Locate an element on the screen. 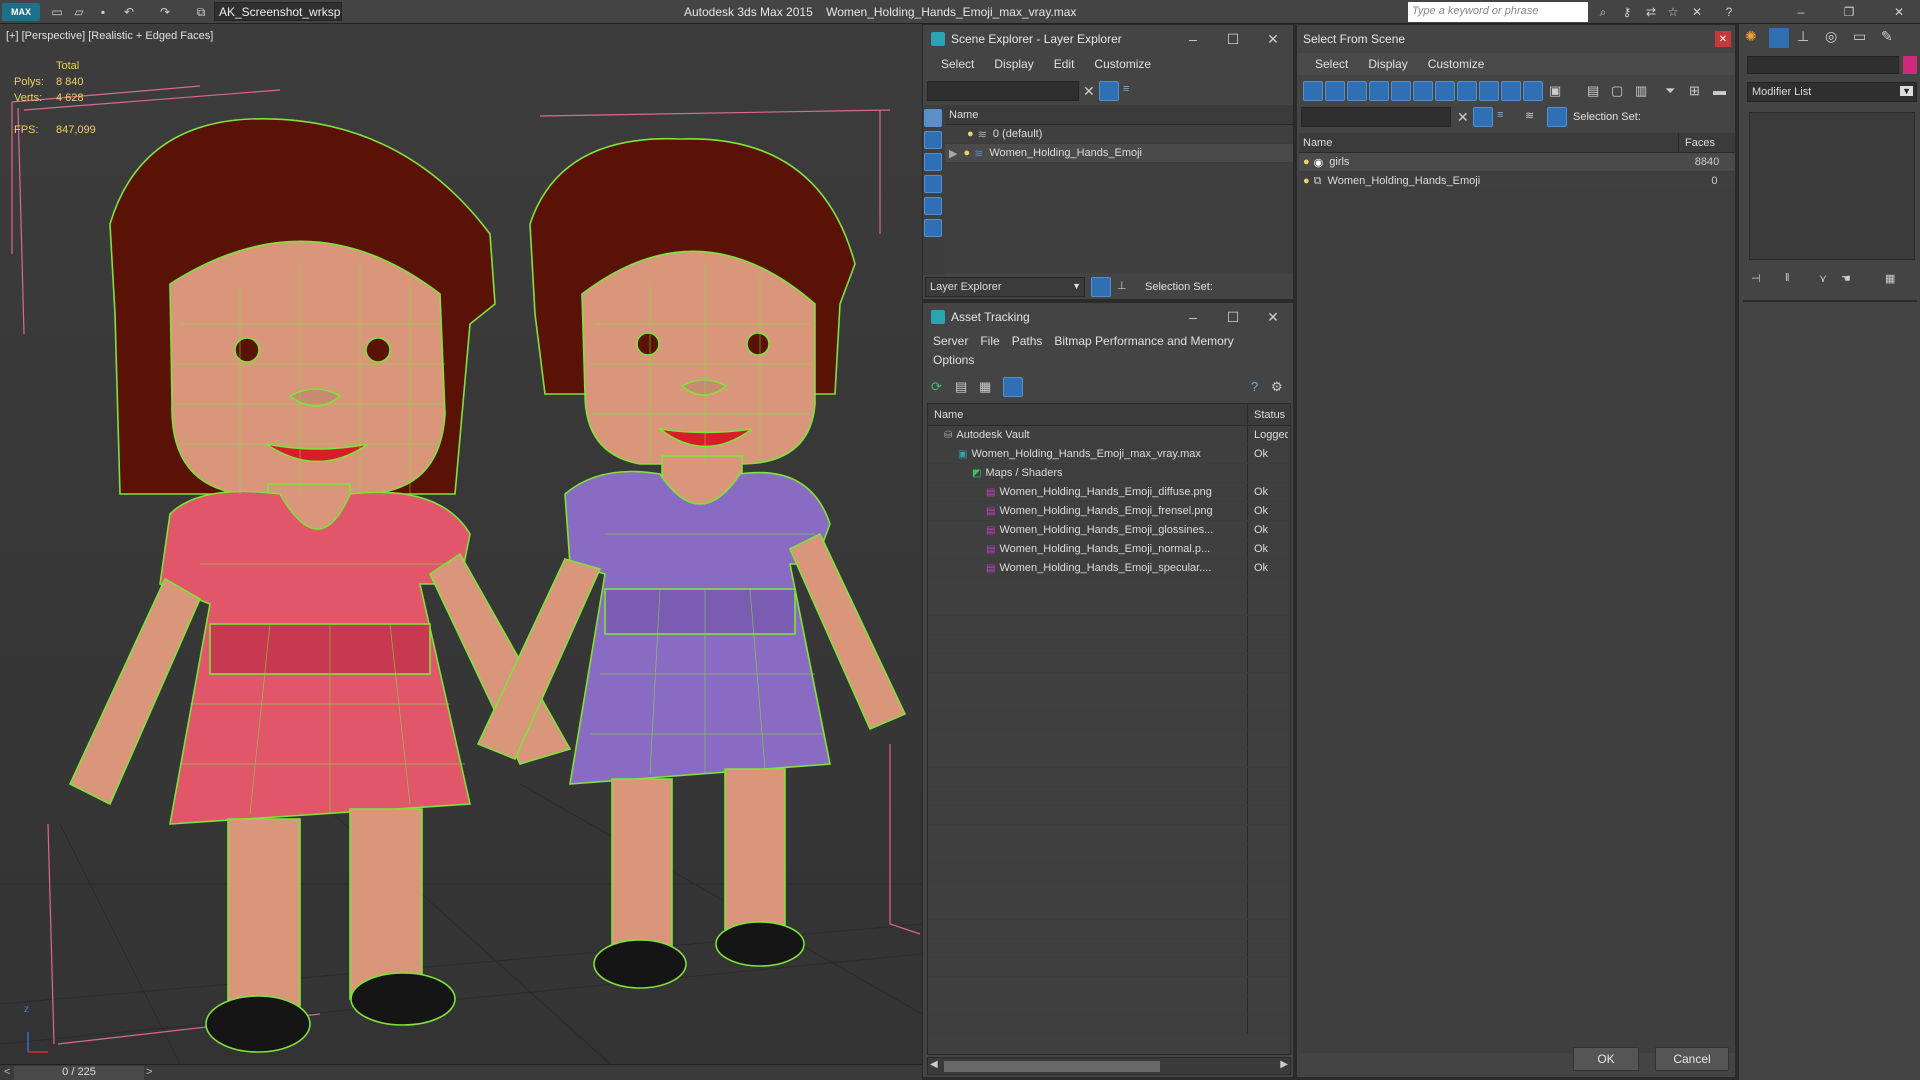  object-name-field is located at coordinates (1823, 65).